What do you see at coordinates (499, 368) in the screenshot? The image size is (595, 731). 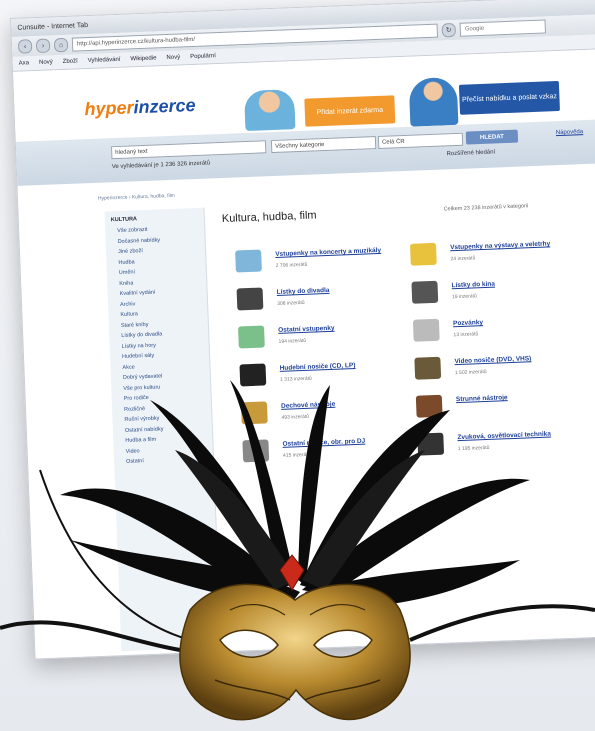 I see `category-tile: Video nosiče (DVD, VHS) 1 502 inzerátů` at bounding box center [499, 368].